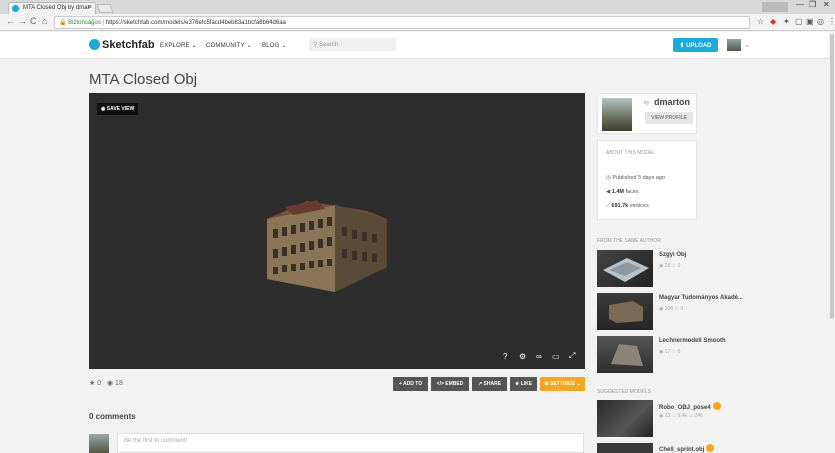 This screenshot has width=835, height=453. I want to click on save-view-button: ◉ SAVE VIEW, so click(118, 109).